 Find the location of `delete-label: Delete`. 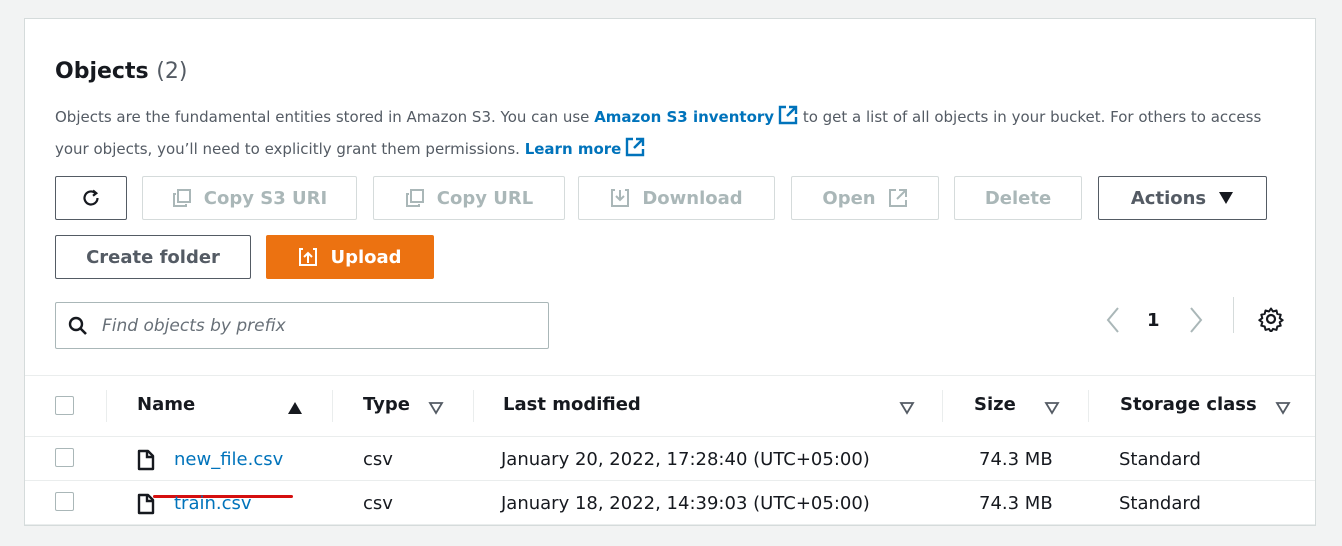

delete-label: Delete is located at coordinates (1018, 198).